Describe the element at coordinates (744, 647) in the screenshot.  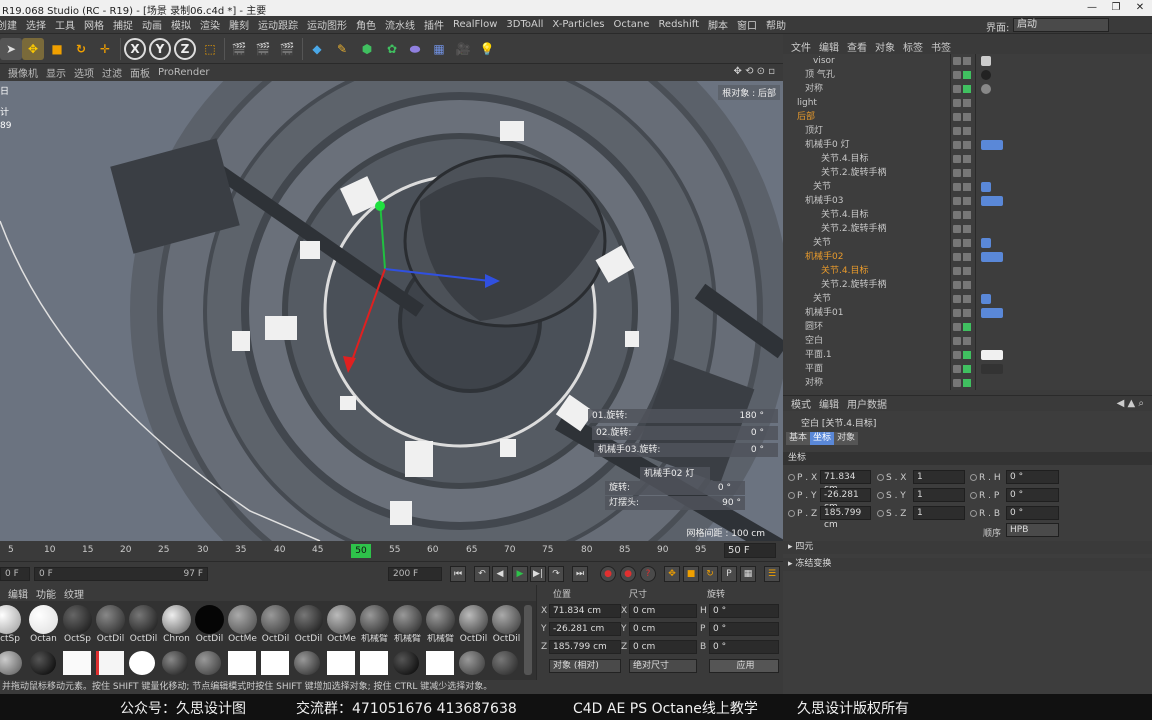
I see `rot-b-field: 0 °` at that location.